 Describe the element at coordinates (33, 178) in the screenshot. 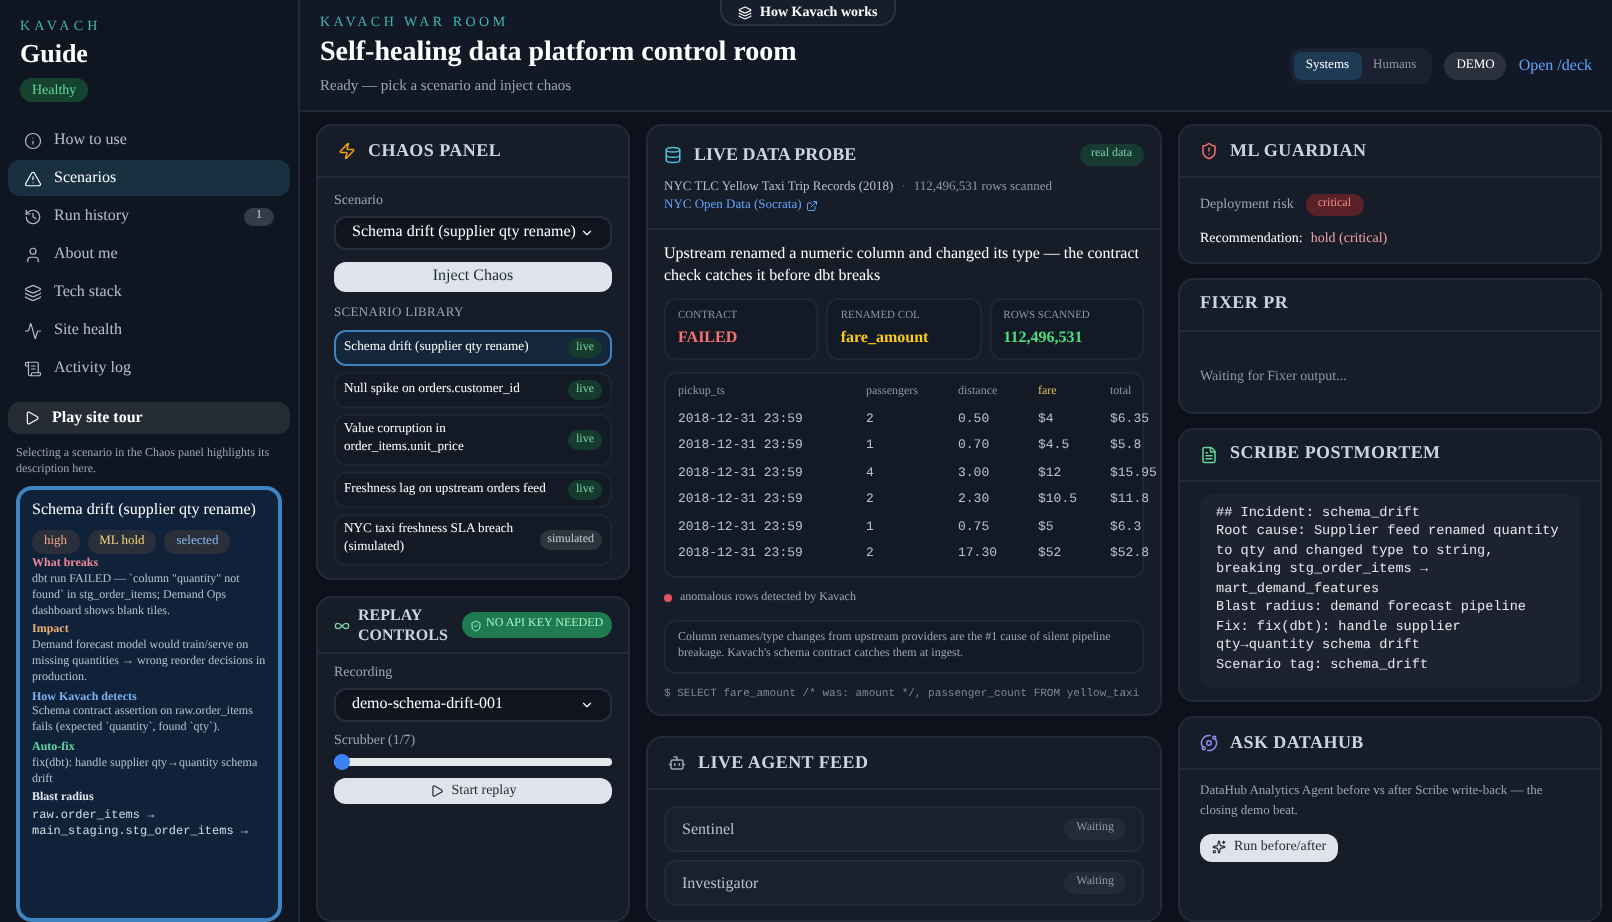

I see `warning-icon` at that location.